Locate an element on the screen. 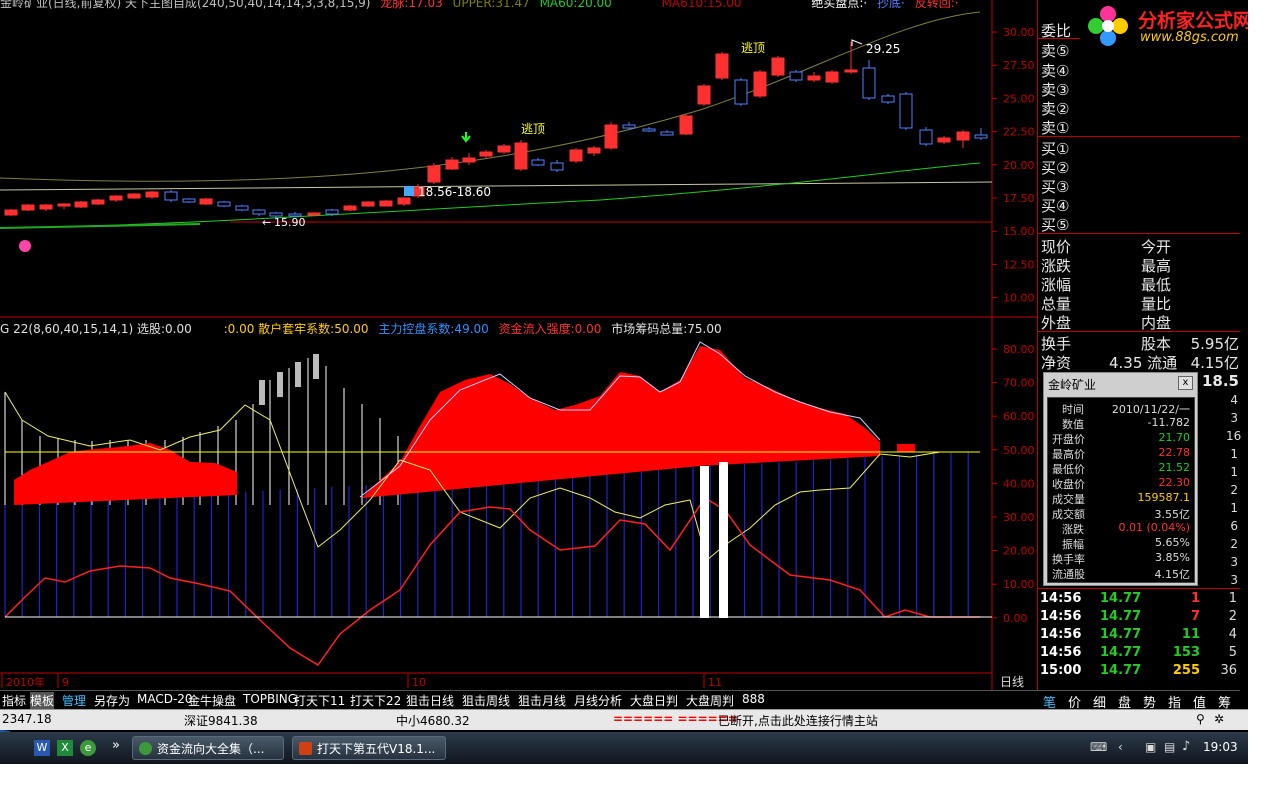 This screenshot has height=800, width=1280. popup-key: 时间 is located at coordinates (1073, 409).